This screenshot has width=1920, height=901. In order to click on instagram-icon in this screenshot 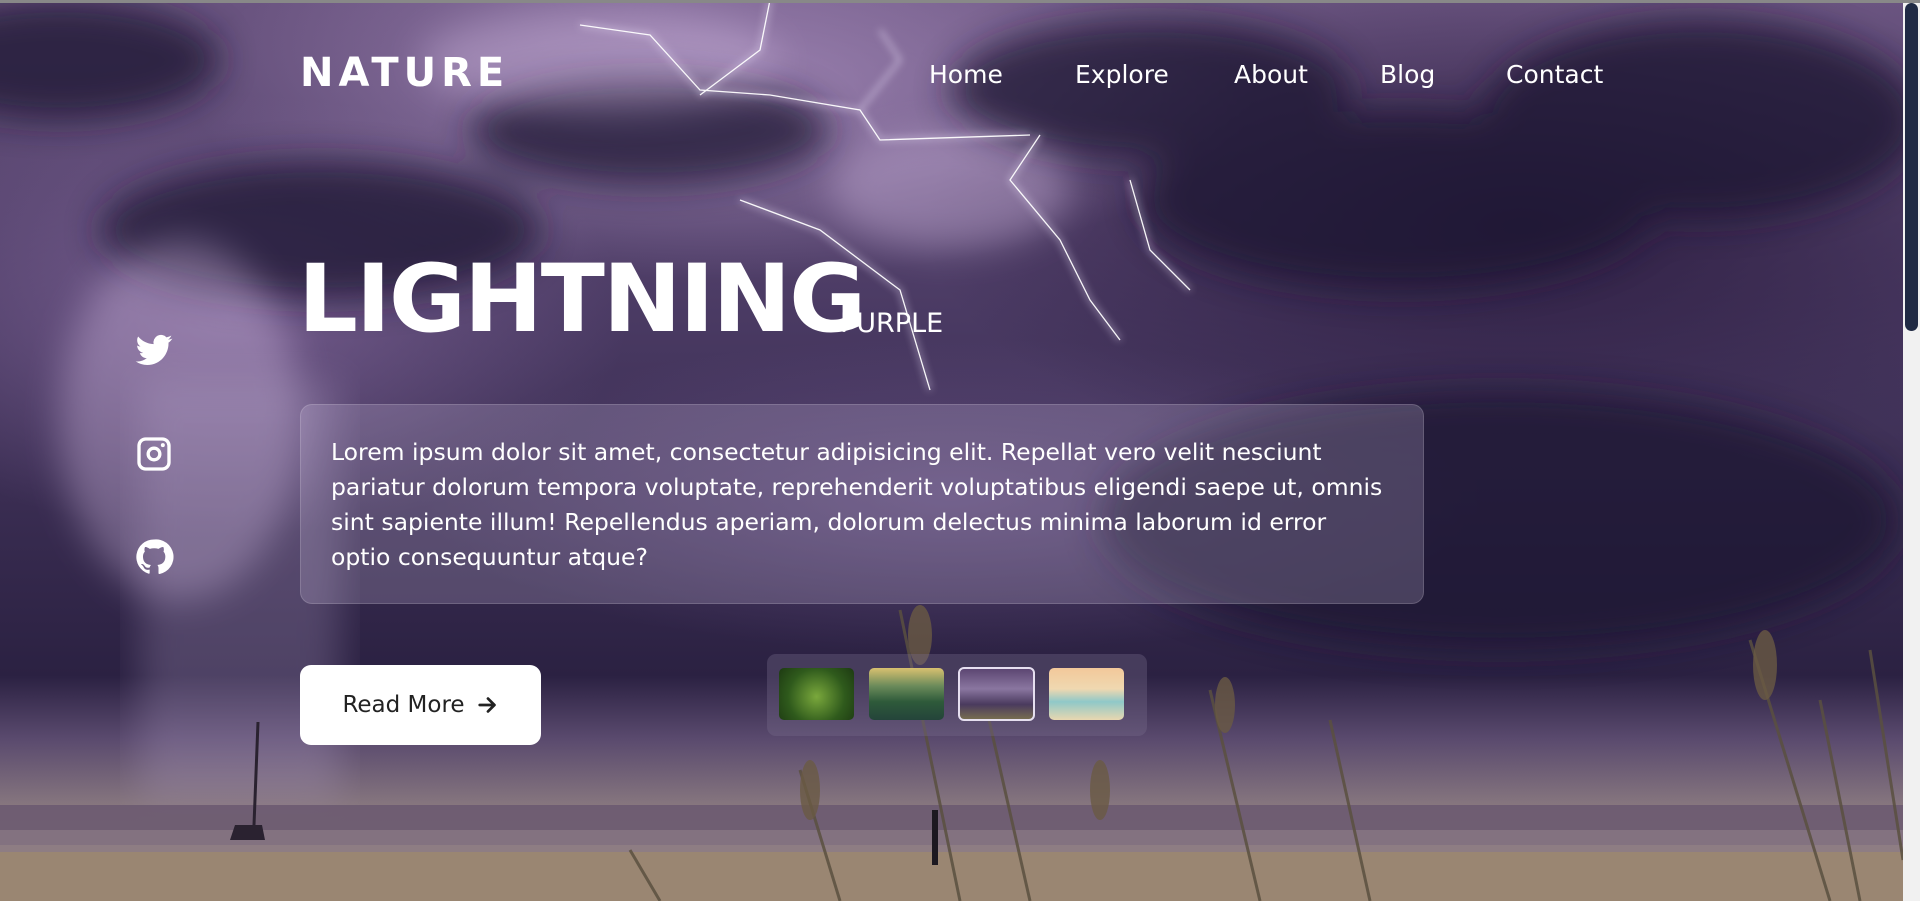, I will do `click(154, 454)`.